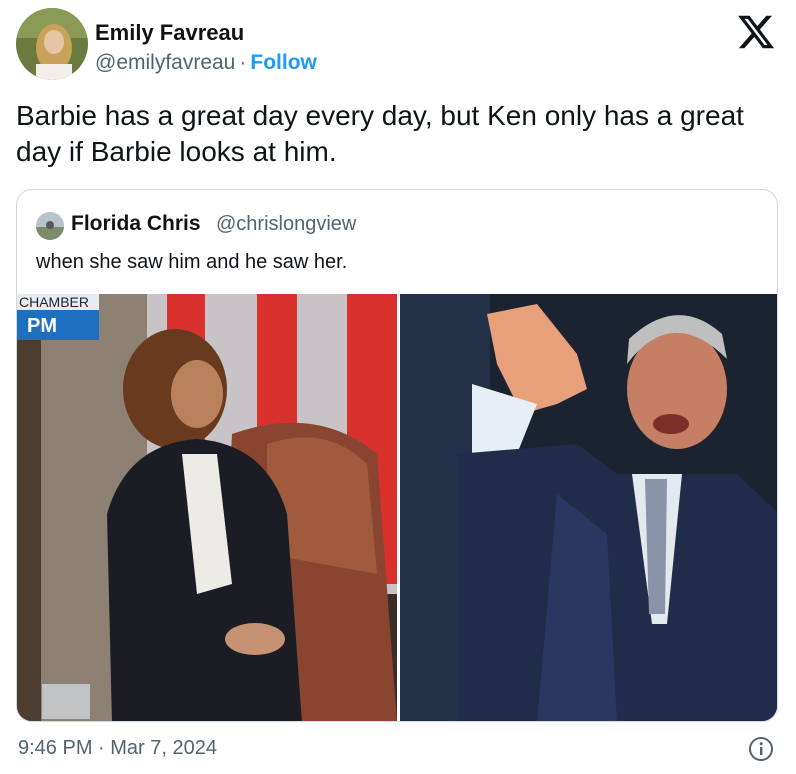 The width and height of the screenshot is (796, 774). I want to click on author-handle: @emilyfavreau, so click(165, 62).